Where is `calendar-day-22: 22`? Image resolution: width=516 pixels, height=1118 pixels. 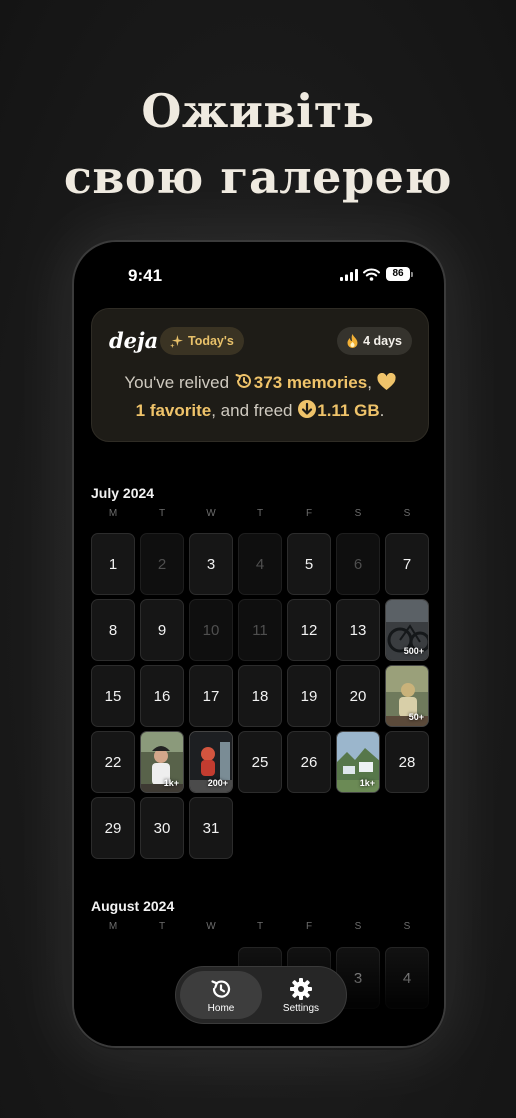 calendar-day-22: 22 is located at coordinates (113, 762).